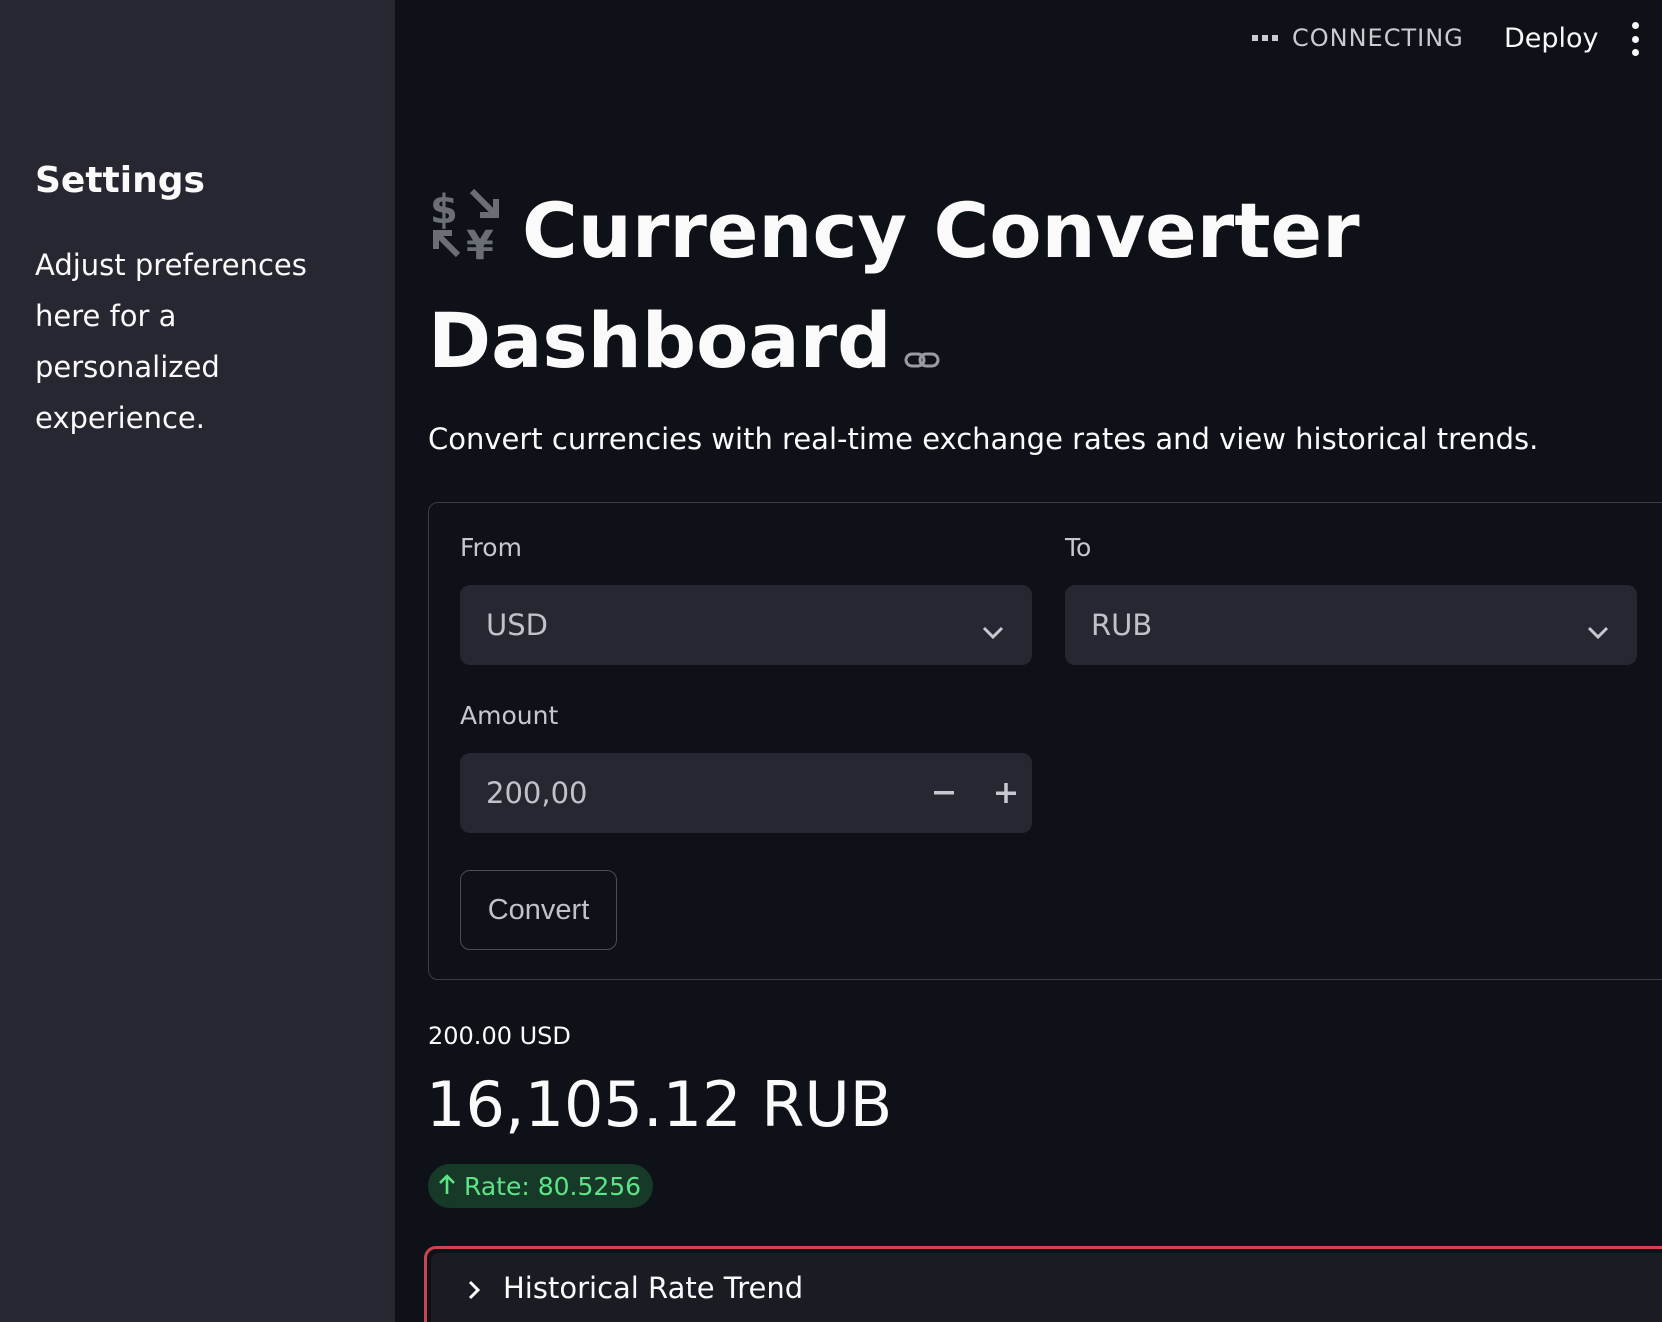 Image resolution: width=1662 pixels, height=1322 pixels. I want to click on connection-status: CONNECTING, so click(1358, 38).